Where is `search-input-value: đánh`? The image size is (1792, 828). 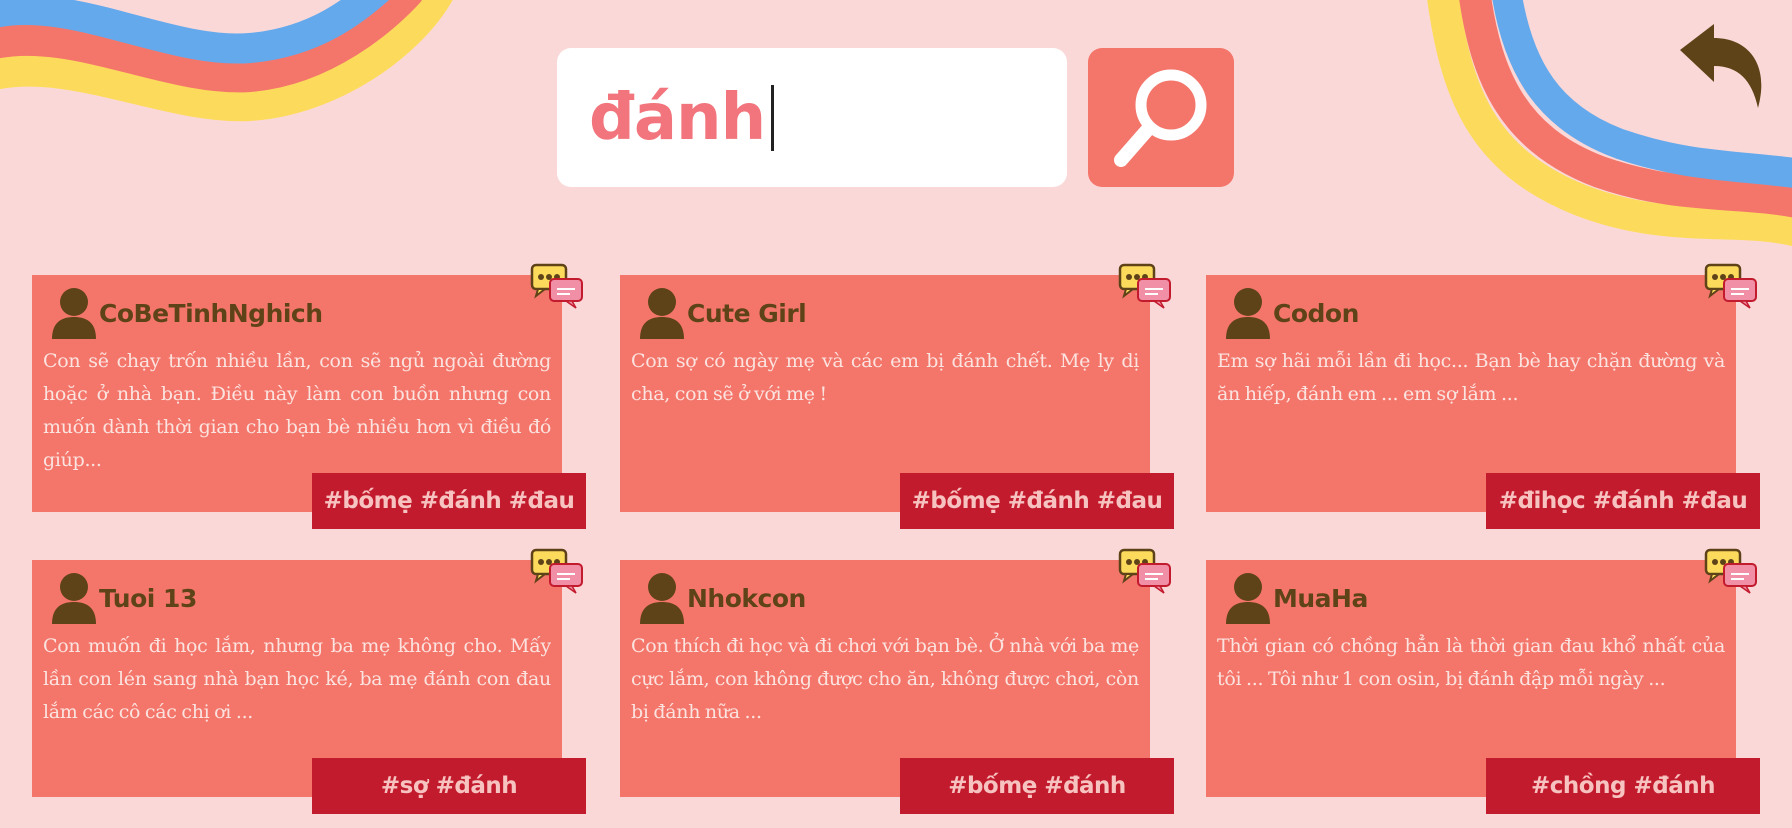
search-input-value: đánh is located at coordinates (677, 117).